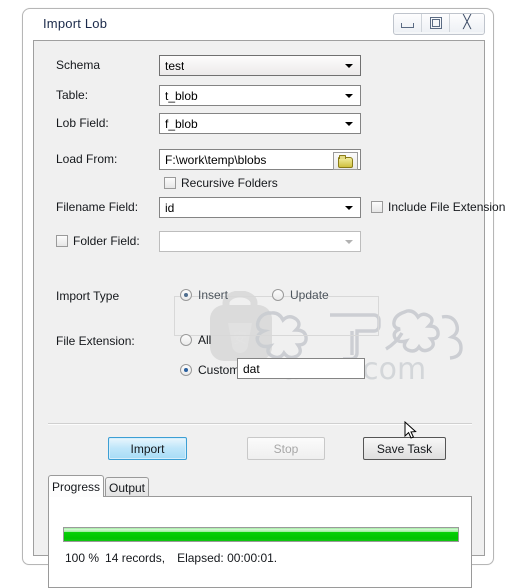 The height and width of the screenshot is (588, 507). I want to click on file-extension-custom-label: Custom, so click(219, 370).